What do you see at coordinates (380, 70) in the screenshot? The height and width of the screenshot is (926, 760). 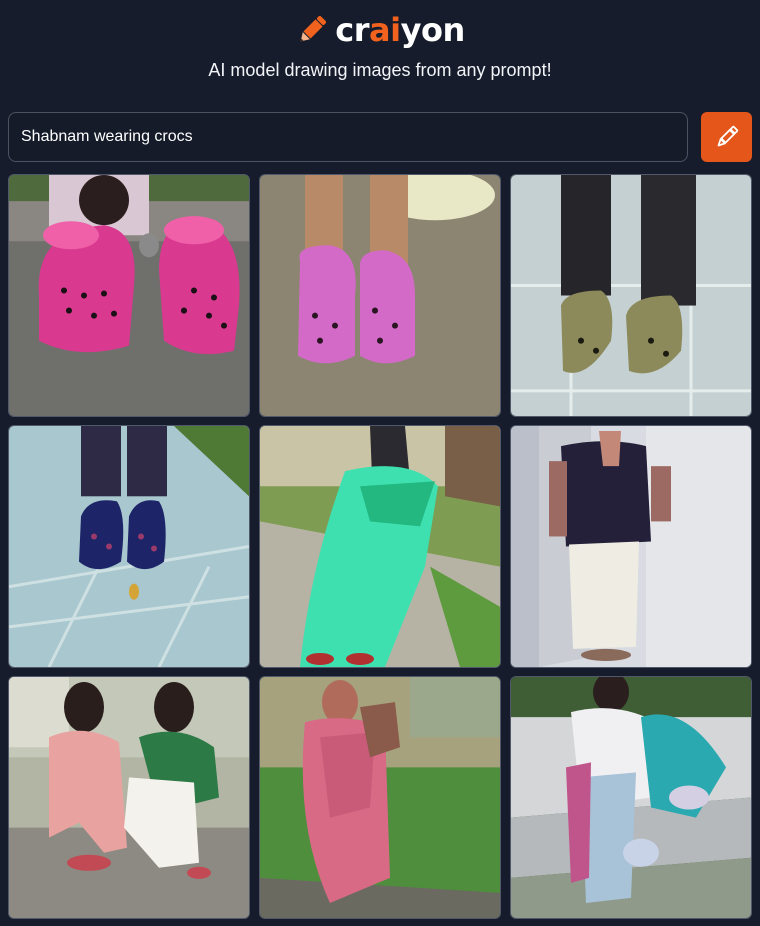 I see `tagline: AI model drawing images from any prompt!` at bounding box center [380, 70].